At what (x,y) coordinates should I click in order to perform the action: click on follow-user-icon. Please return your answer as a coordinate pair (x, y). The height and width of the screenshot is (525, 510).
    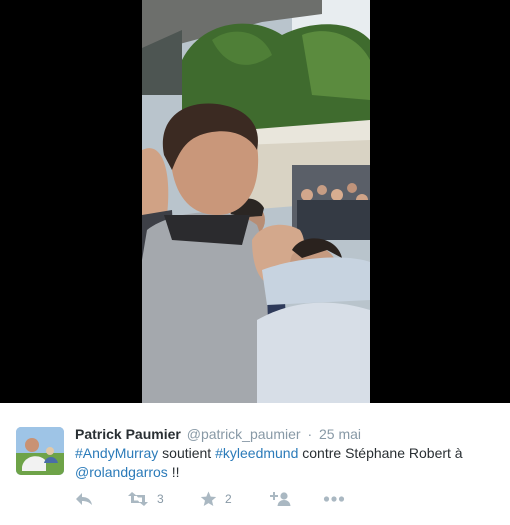
    Looking at the image, I should click on (280, 499).